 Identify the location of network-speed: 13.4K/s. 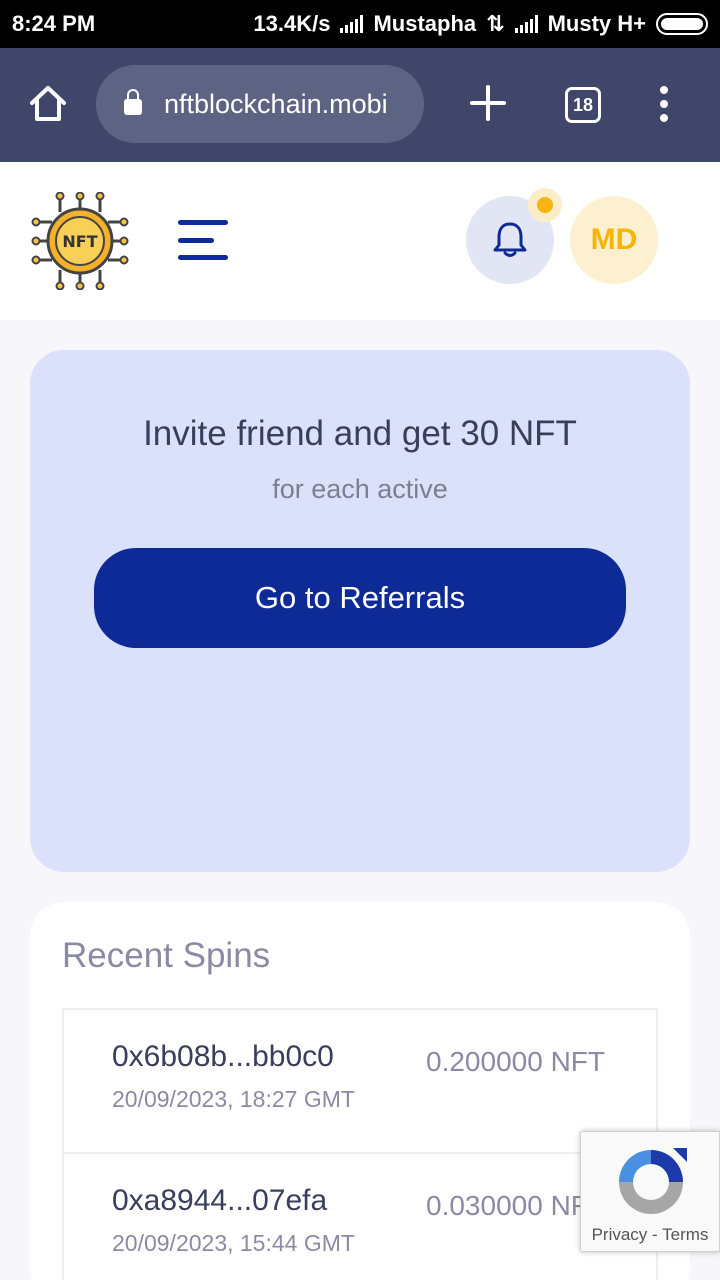
(292, 23).